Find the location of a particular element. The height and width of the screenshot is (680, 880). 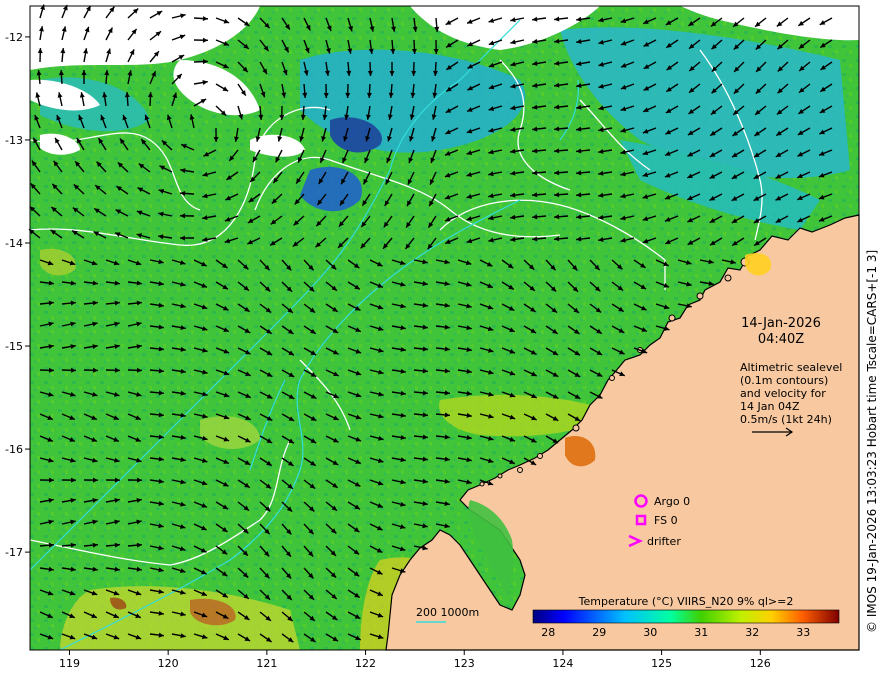

annotation-line-5: 0.5m/s (1kt 24h) is located at coordinates (786, 419).